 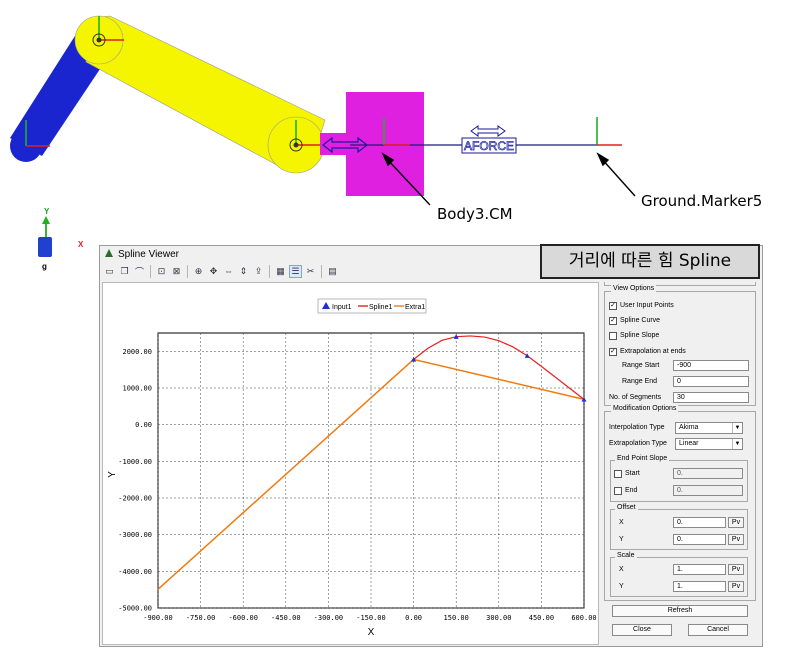 What do you see at coordinates (653, 351) in the screenshot?
I see `extrapolation-at-ends-label: Extrapolation at ends` at bounding box center [653, 351].